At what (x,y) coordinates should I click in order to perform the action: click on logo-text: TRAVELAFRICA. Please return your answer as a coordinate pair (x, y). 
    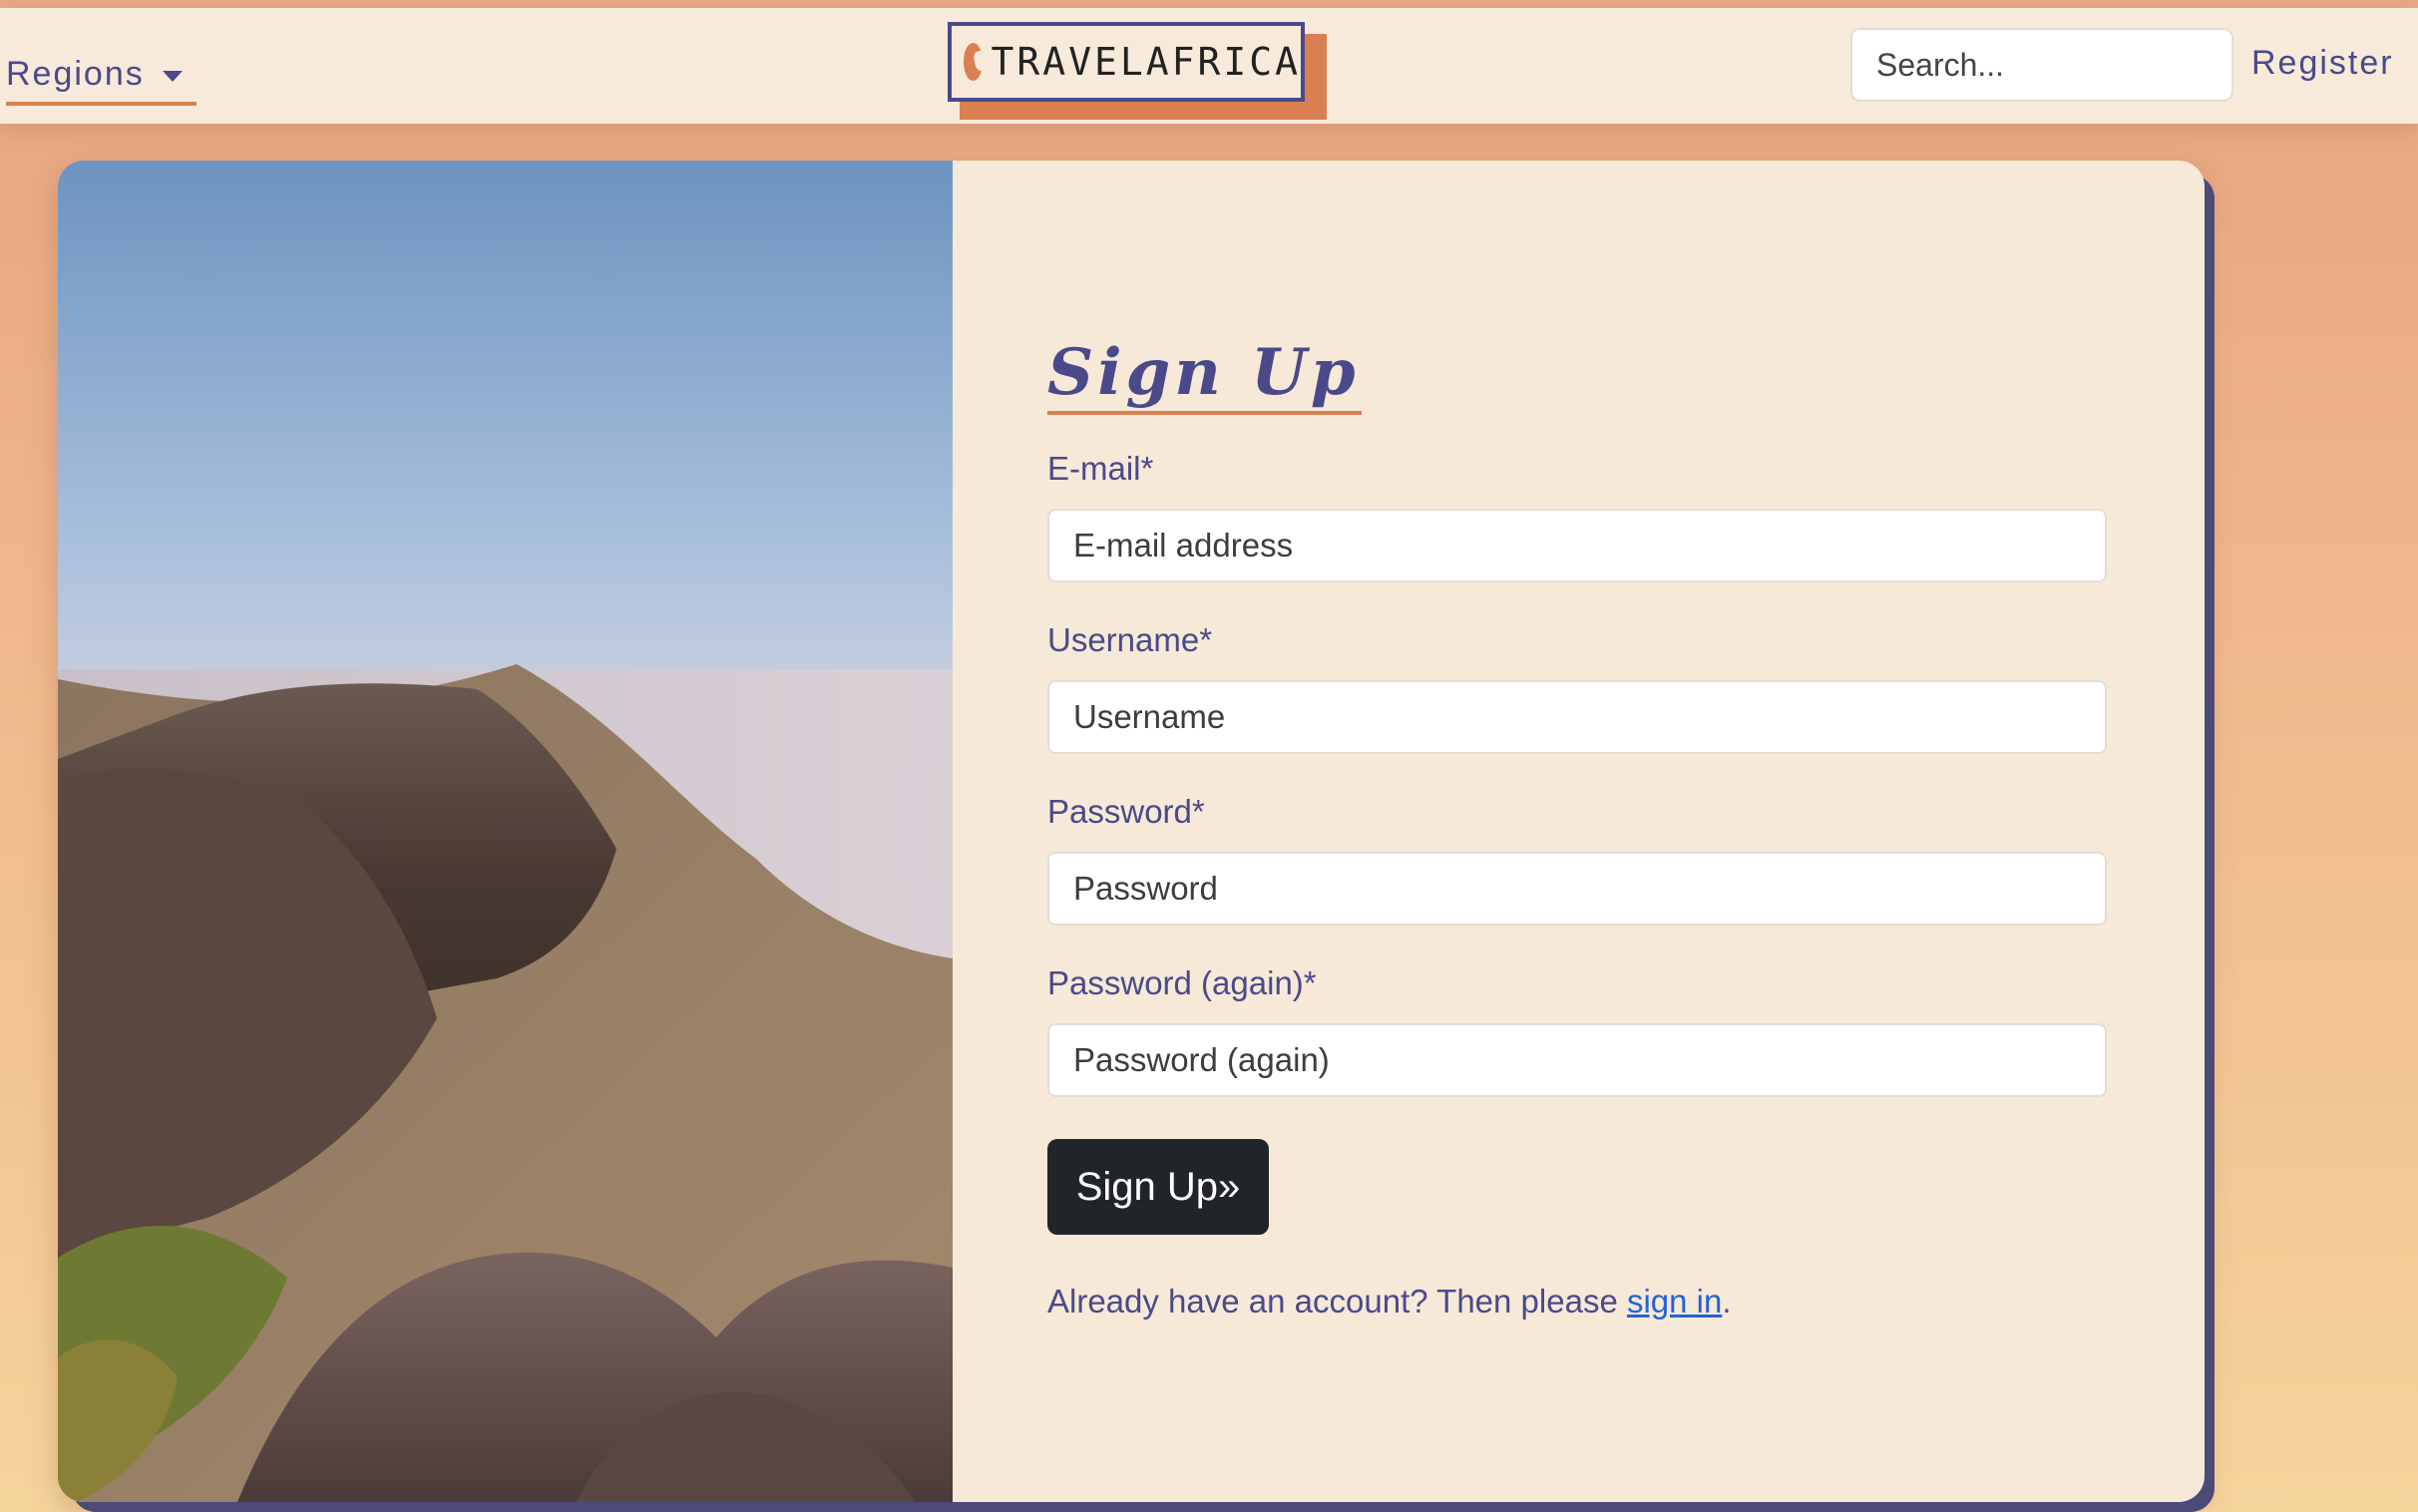
    Looking at the image, I should click on (1146, 62).